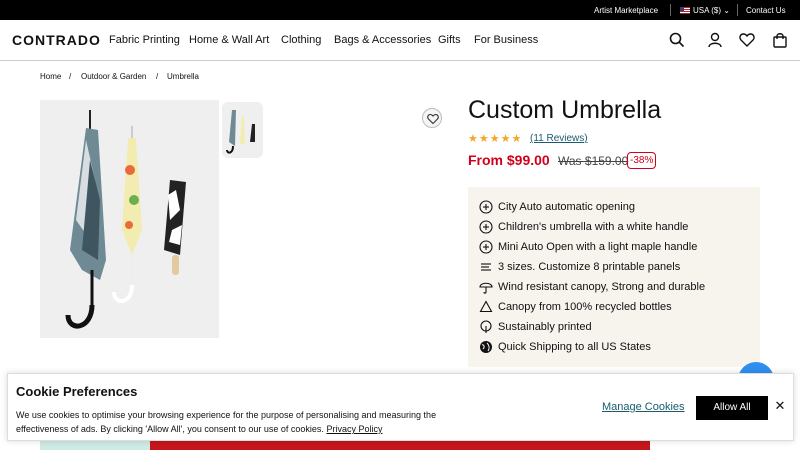 The height and width of the screenshot is (450, 800). What do you see at coordinates (726, 10) in the screenshot?
I see `chevron-down-icon: ⌄` at bounding box center [726, 10].